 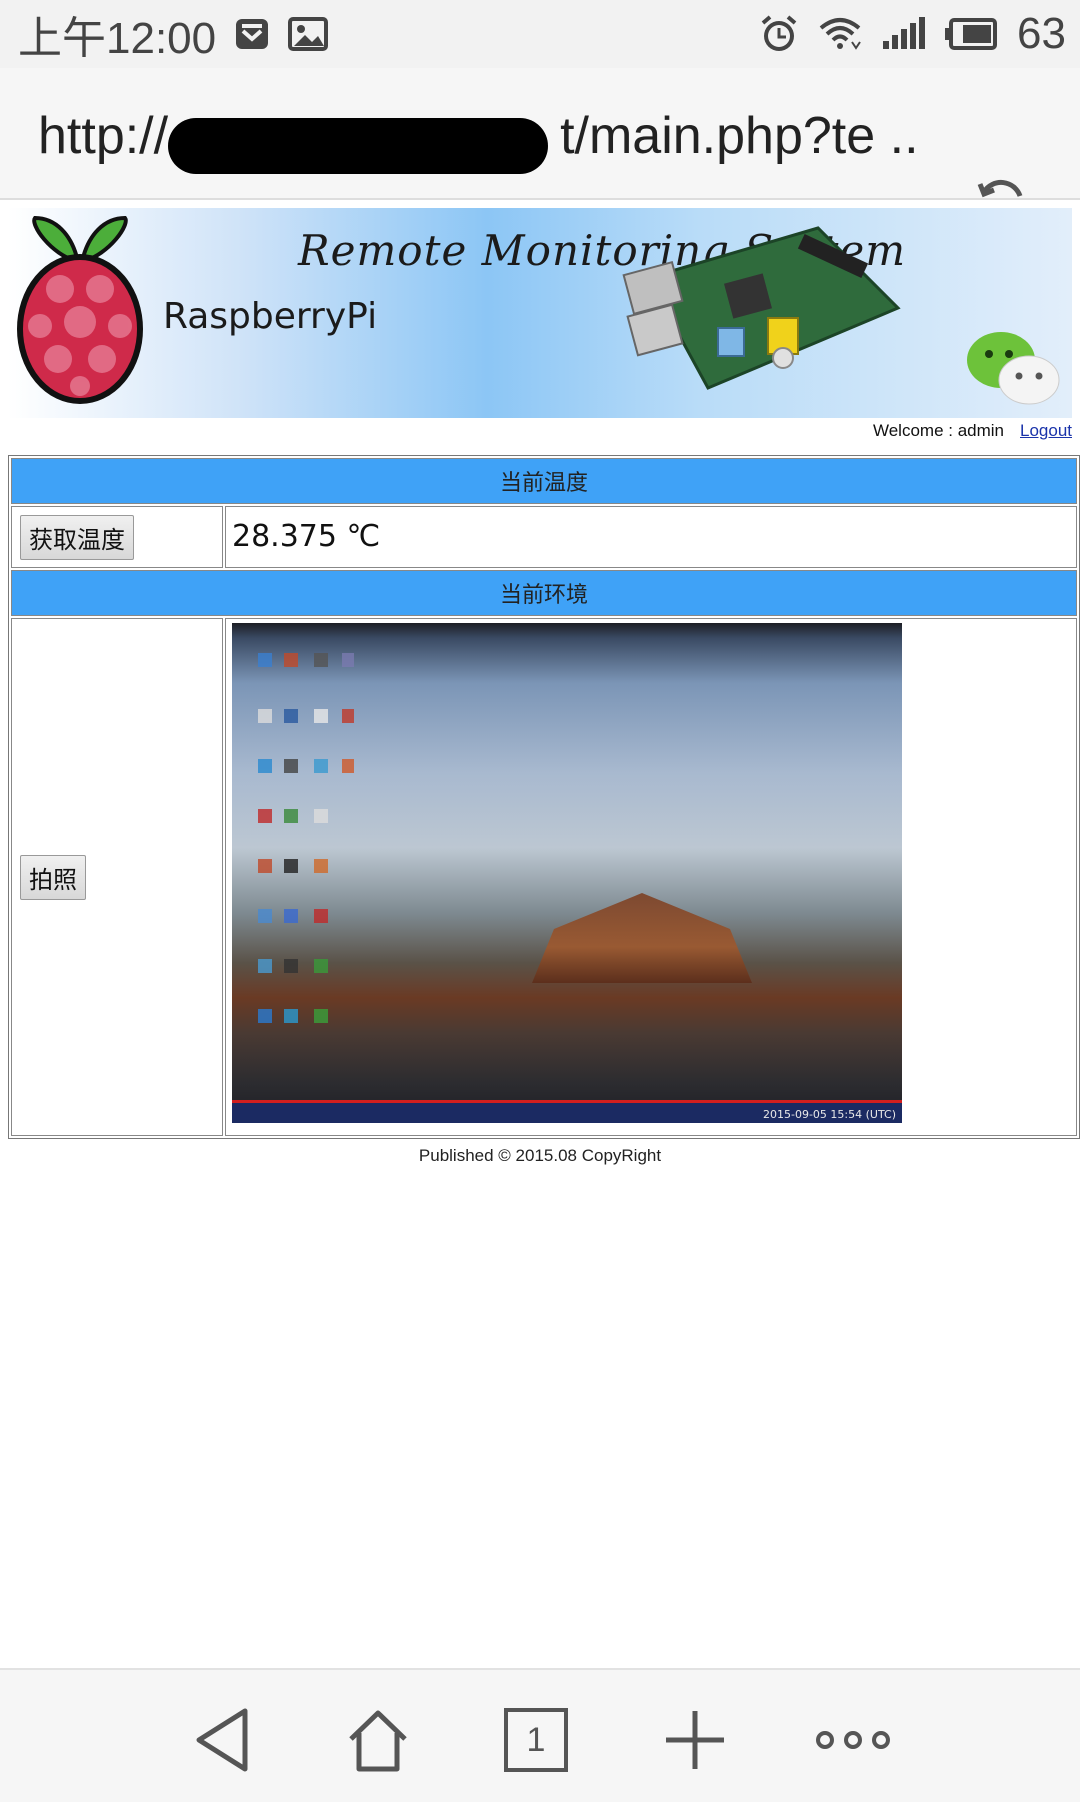 What do you see at coordinates (695, 1740) in the screenshot?
I see `new-tab-icon` at bounding box center [695, 1740].